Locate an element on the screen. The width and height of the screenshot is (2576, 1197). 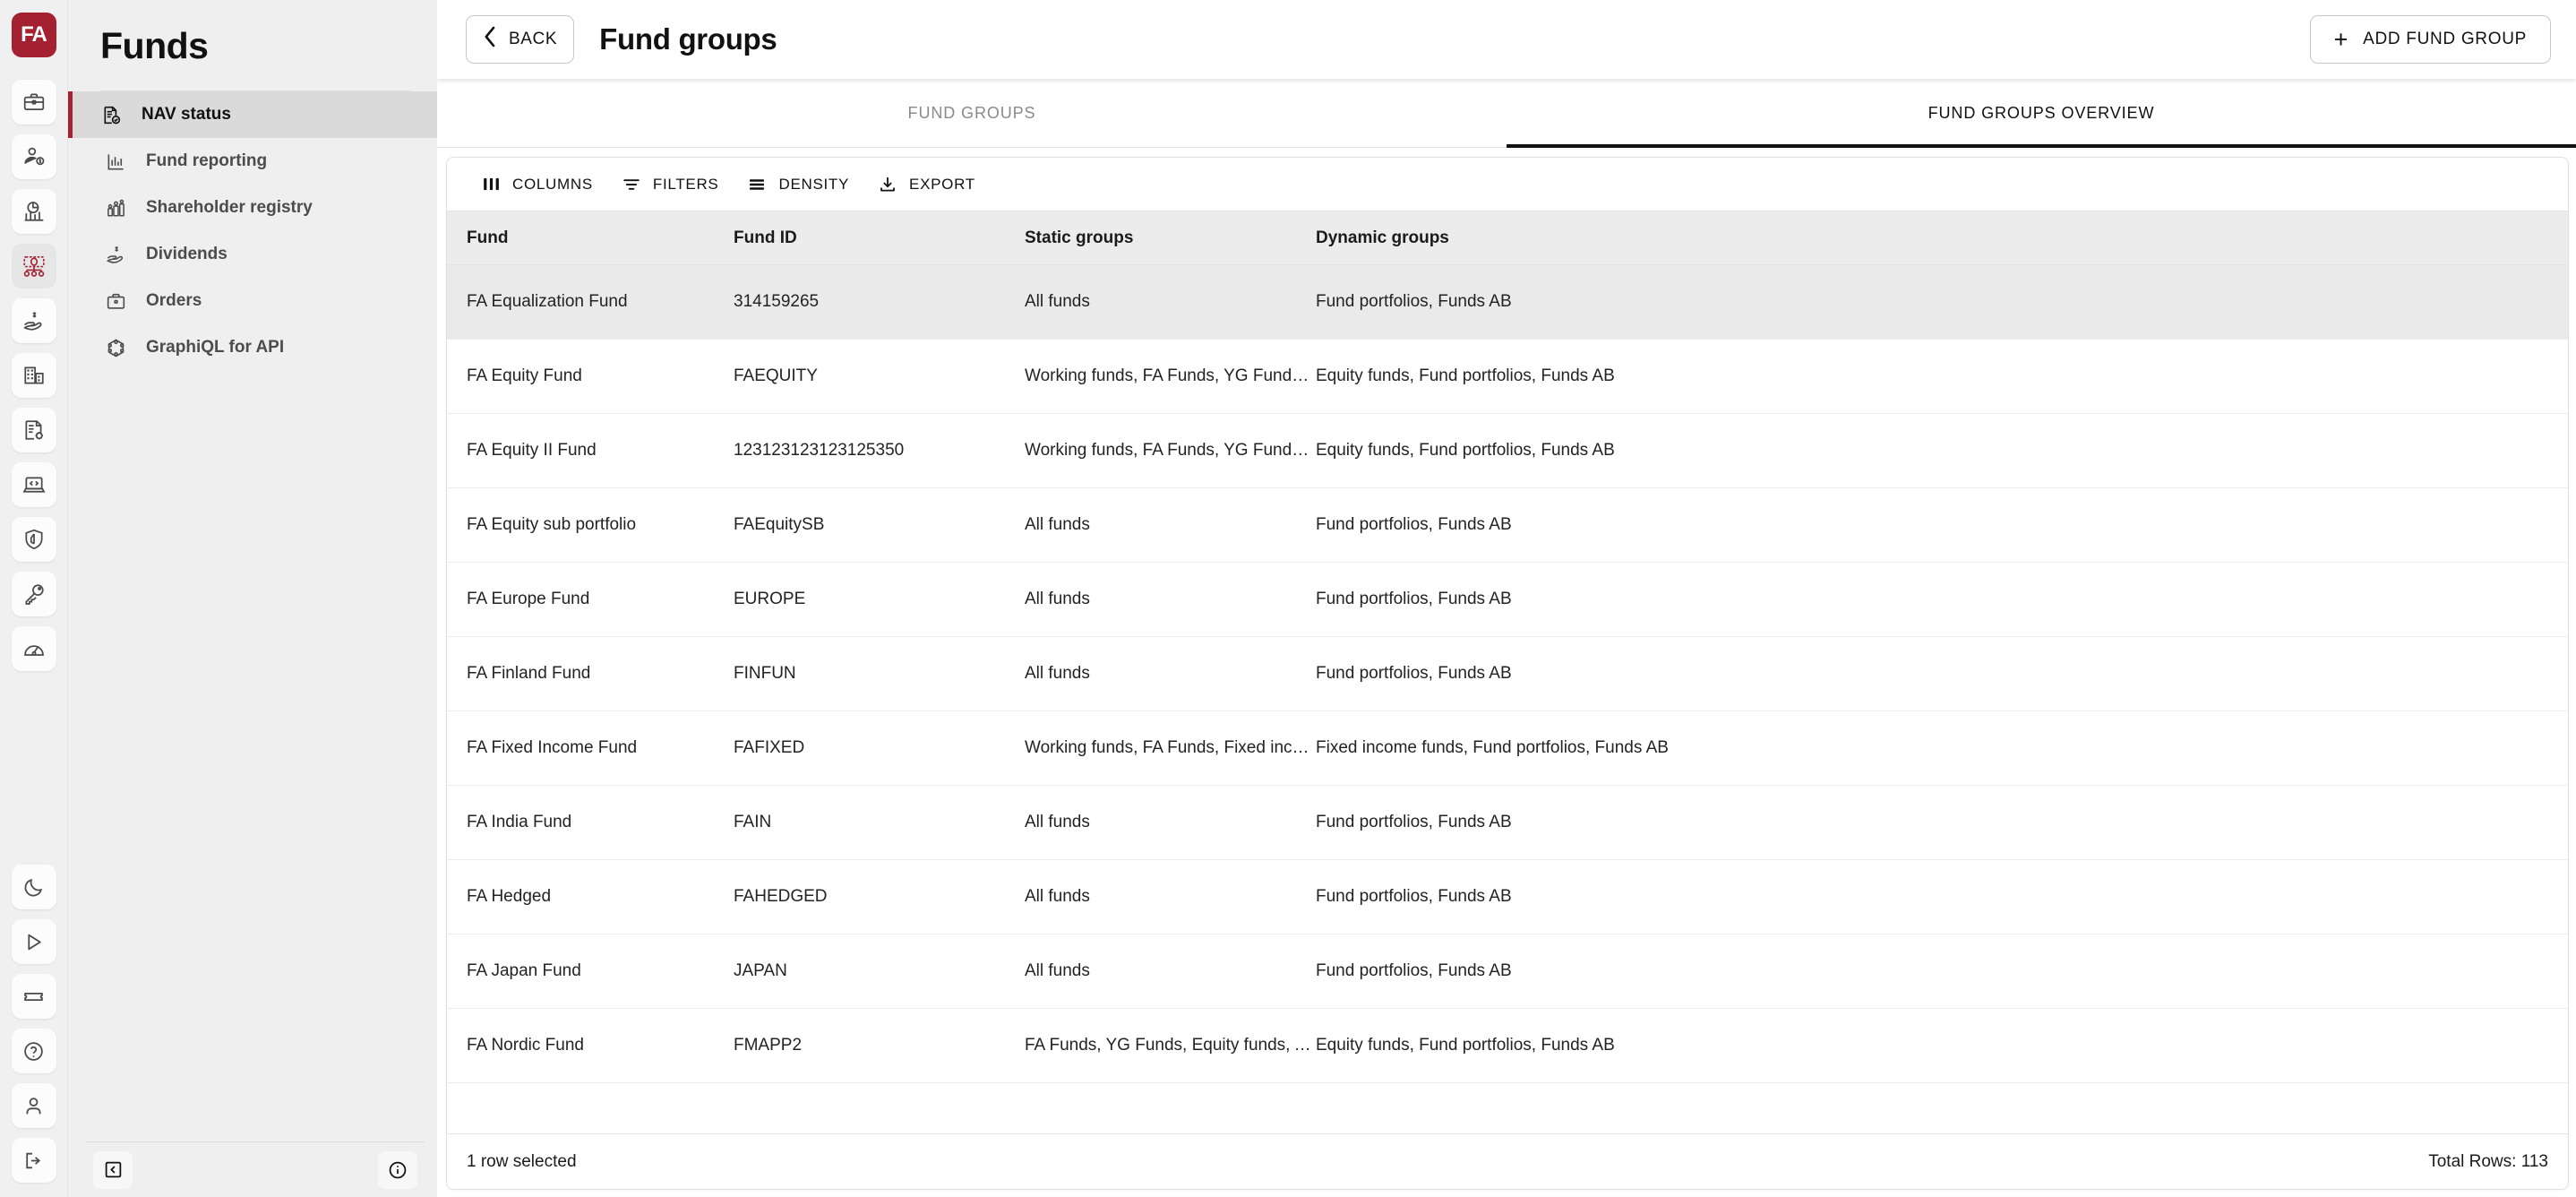
grid-footer: 1 row selected Total Rows: 113 is located at coordinates (1507, 1161).